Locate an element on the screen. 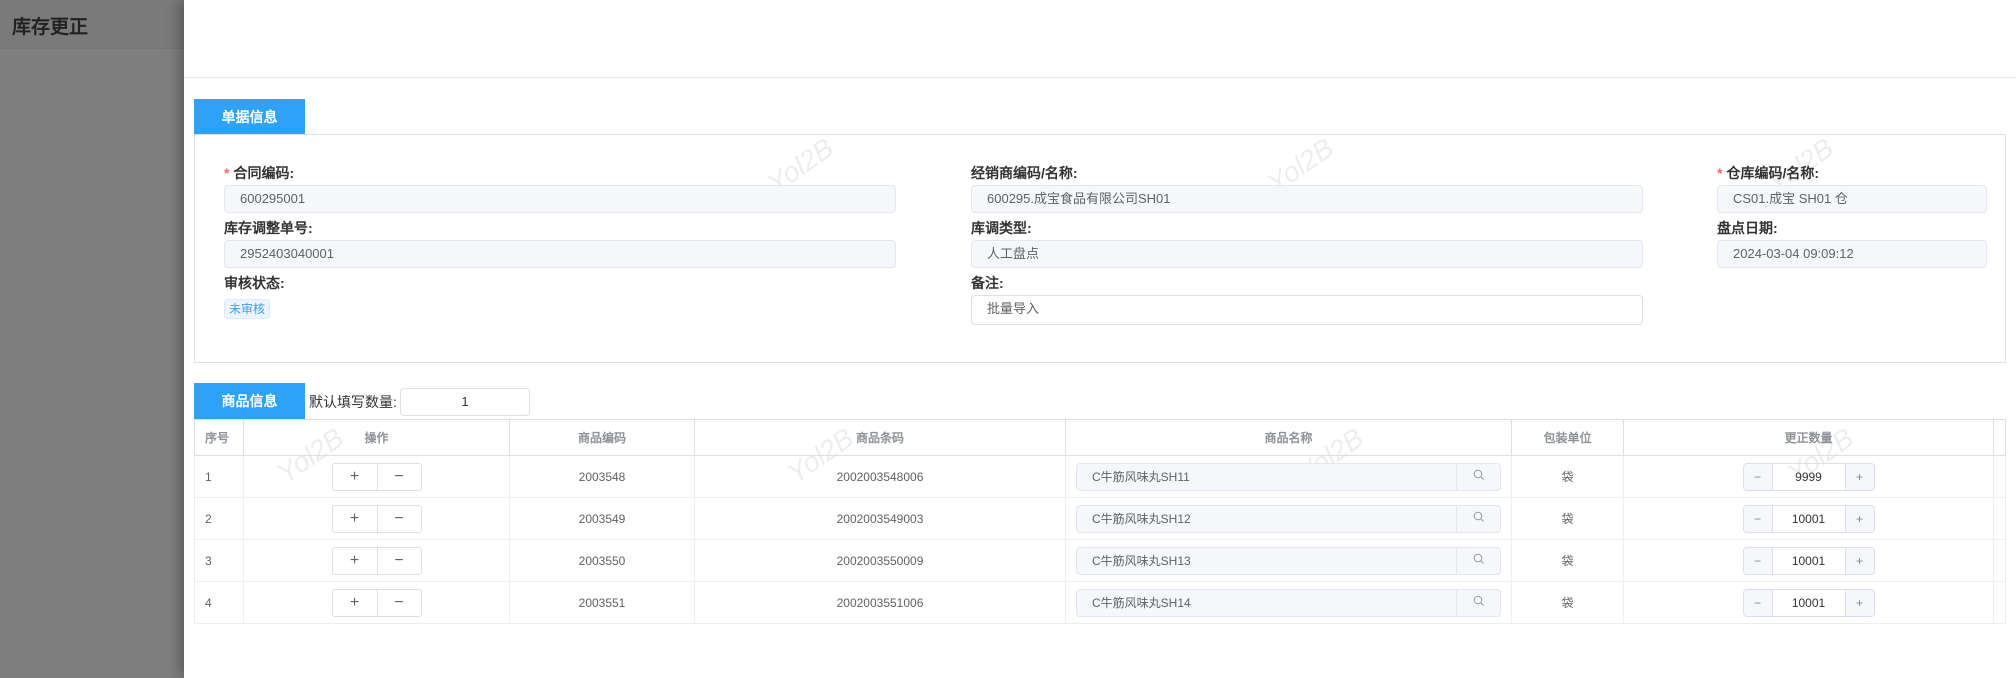 This screenshot has width=2016, height=678. warehouse-label: * 仓库编码/名称: is located at coordinates (1768, 173).